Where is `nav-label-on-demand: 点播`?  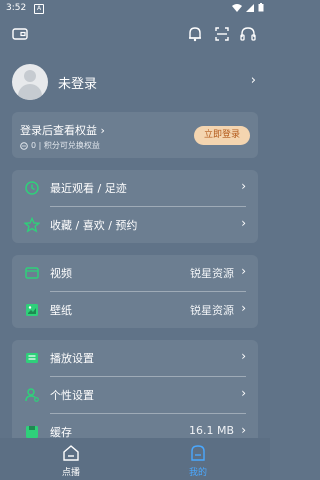
nav-label-on-demand: 点播 is located at coordinates (70, 473).